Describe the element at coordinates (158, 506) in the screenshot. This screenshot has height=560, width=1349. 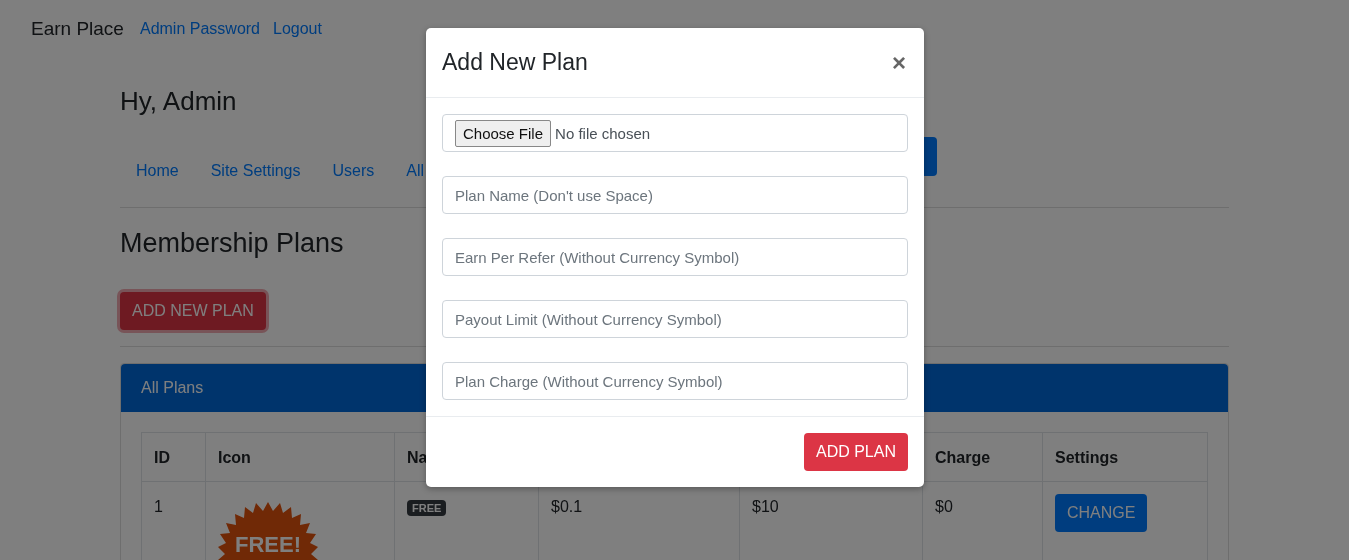
I see `table-cell: 1` at that location.